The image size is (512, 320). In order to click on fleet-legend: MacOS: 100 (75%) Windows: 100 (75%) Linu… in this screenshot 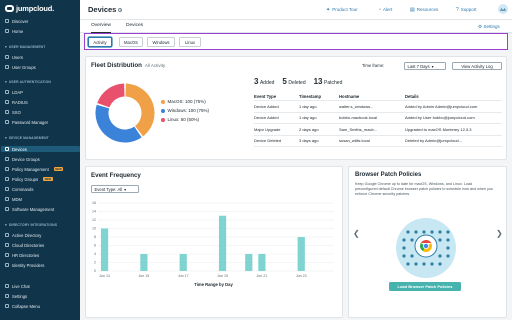, I will do `click(185, 110)`.